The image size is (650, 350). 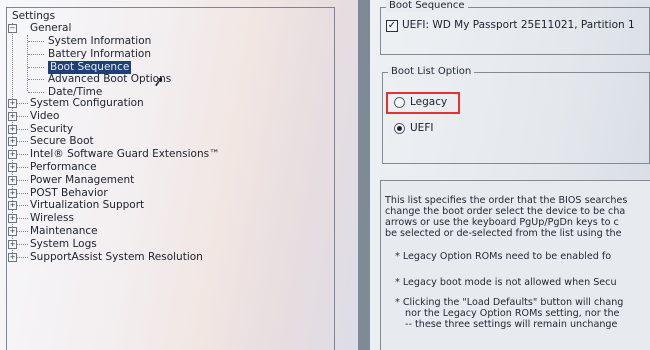 What do you see at coordinates (399, 128) in the screenshot?
I see `uefi-radio` at bounding box center [399, 128].